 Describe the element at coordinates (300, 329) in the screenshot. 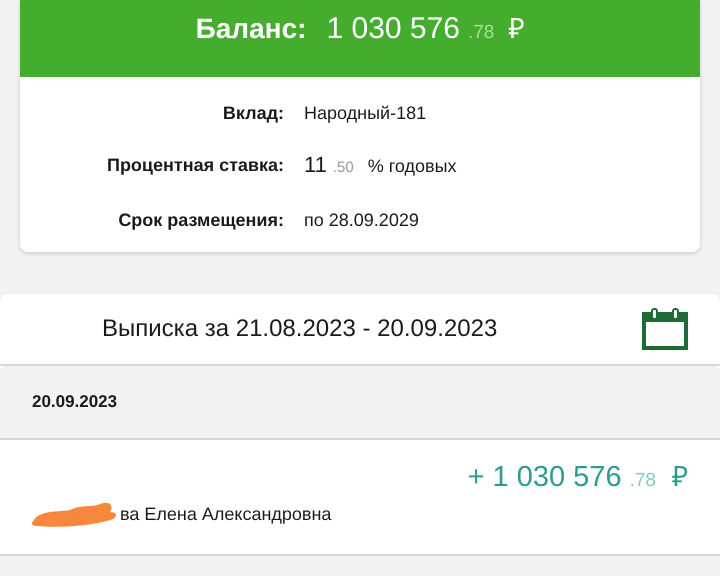

I see `statement-title: Выписка за 21.08.2023 - 20.09.2023` at that location.